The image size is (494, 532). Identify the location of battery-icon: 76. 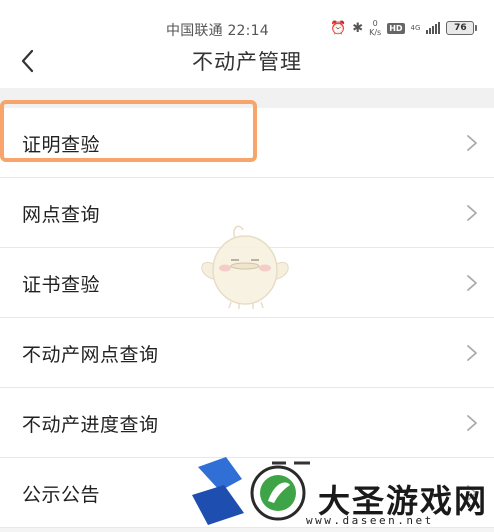
(462, 28).